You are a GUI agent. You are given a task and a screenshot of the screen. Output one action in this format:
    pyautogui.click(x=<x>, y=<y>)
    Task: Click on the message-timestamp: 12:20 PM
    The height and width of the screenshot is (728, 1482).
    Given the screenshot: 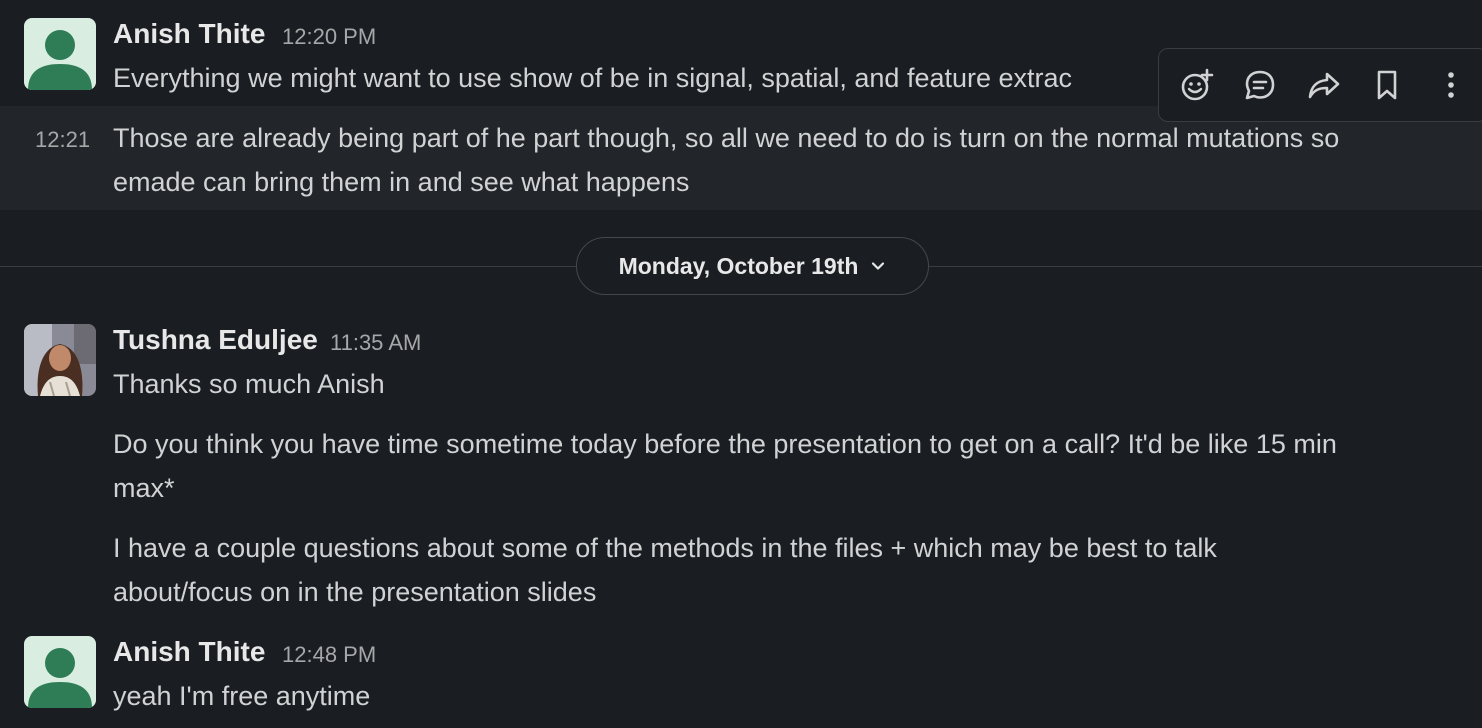 What is the action you would take?
    pyautogui.click(x=329, y=37)
    